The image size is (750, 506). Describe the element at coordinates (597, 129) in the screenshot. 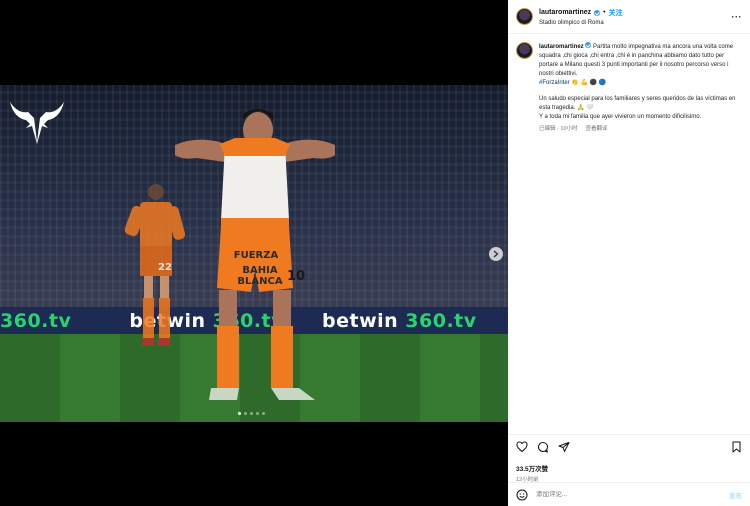

I see `translate-link: 查看翻译` at that location.